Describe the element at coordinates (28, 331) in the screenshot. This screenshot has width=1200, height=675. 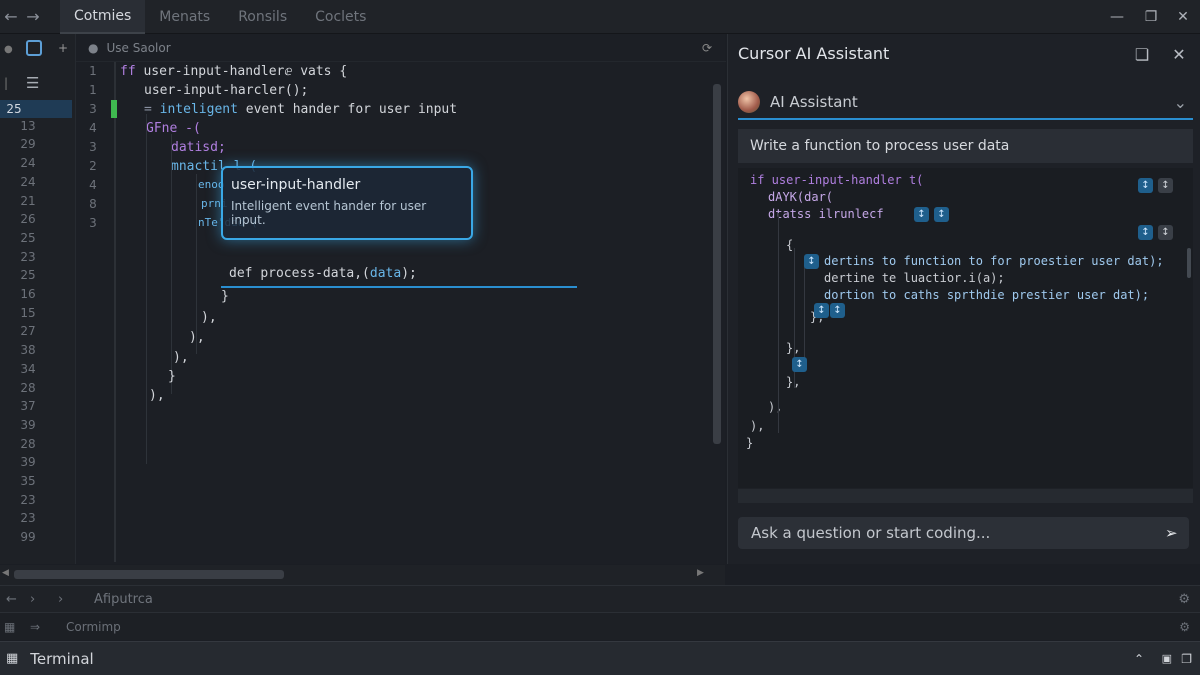
I see `gutter-line-number: 27` at that location.